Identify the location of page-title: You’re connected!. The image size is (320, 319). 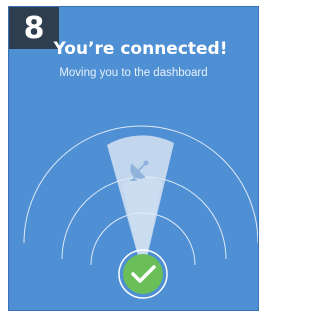
(140, 49).